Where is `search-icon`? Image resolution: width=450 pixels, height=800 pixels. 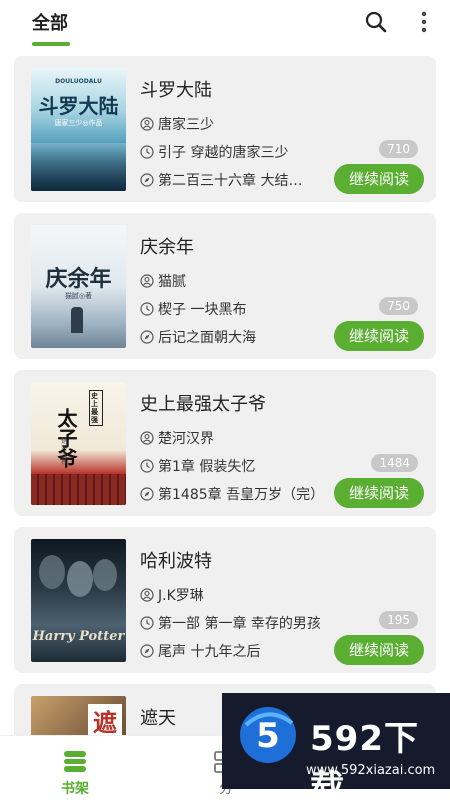
search-icon is located at coordinates (376, 22).